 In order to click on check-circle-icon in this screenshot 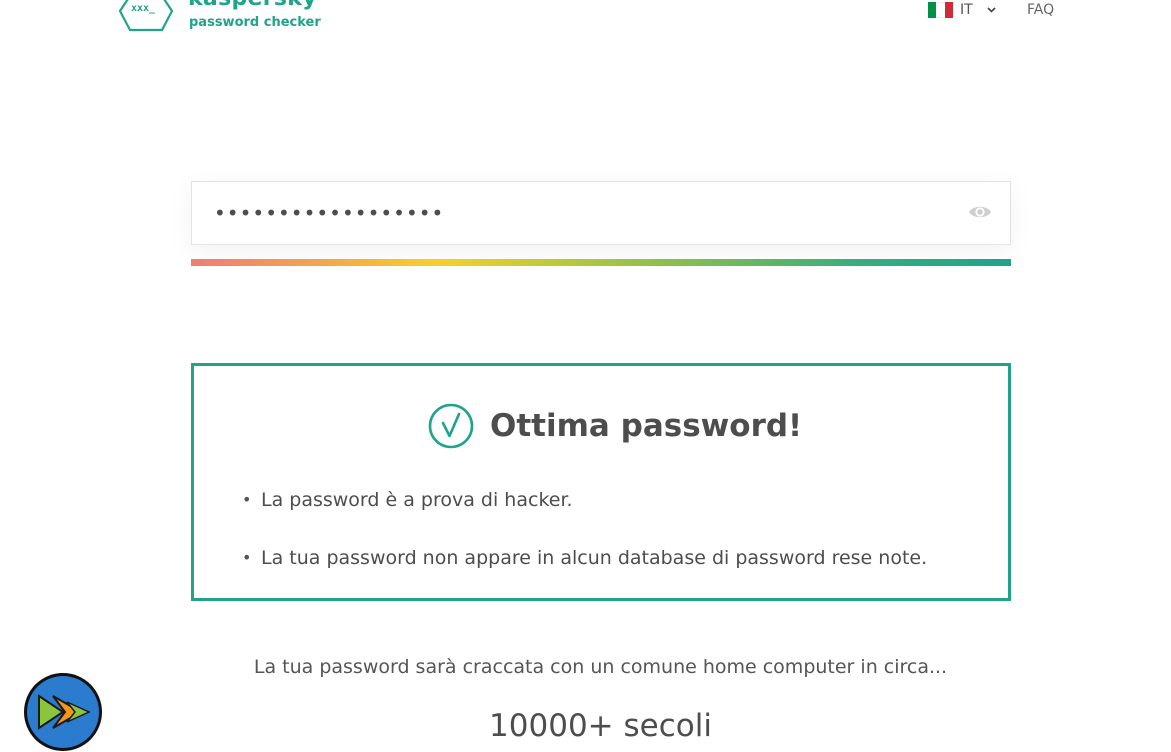, I will do `click(451, 426)`.